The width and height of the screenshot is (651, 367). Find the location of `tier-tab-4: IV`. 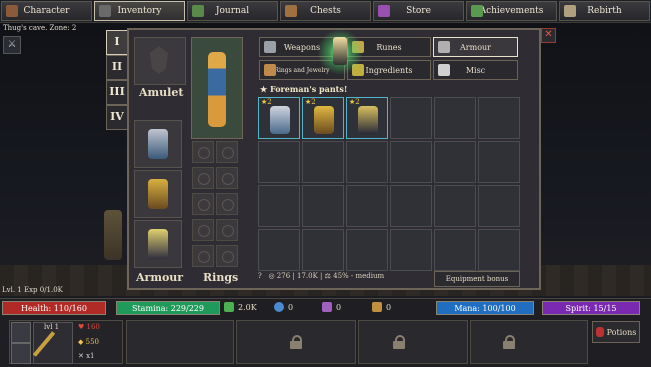

tier-tab-4: IV is located at coordinates (117, 117).